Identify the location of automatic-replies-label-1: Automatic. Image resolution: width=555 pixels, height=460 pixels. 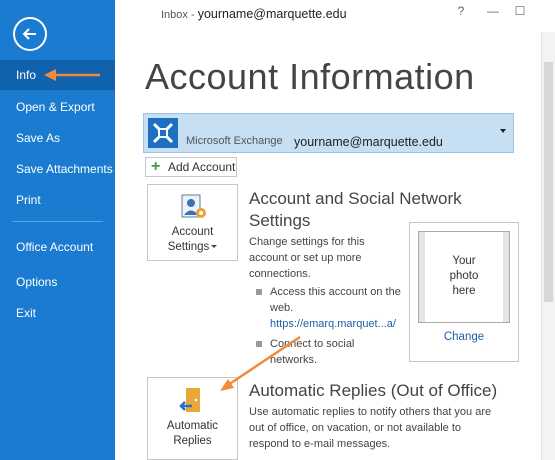
(192, 426).